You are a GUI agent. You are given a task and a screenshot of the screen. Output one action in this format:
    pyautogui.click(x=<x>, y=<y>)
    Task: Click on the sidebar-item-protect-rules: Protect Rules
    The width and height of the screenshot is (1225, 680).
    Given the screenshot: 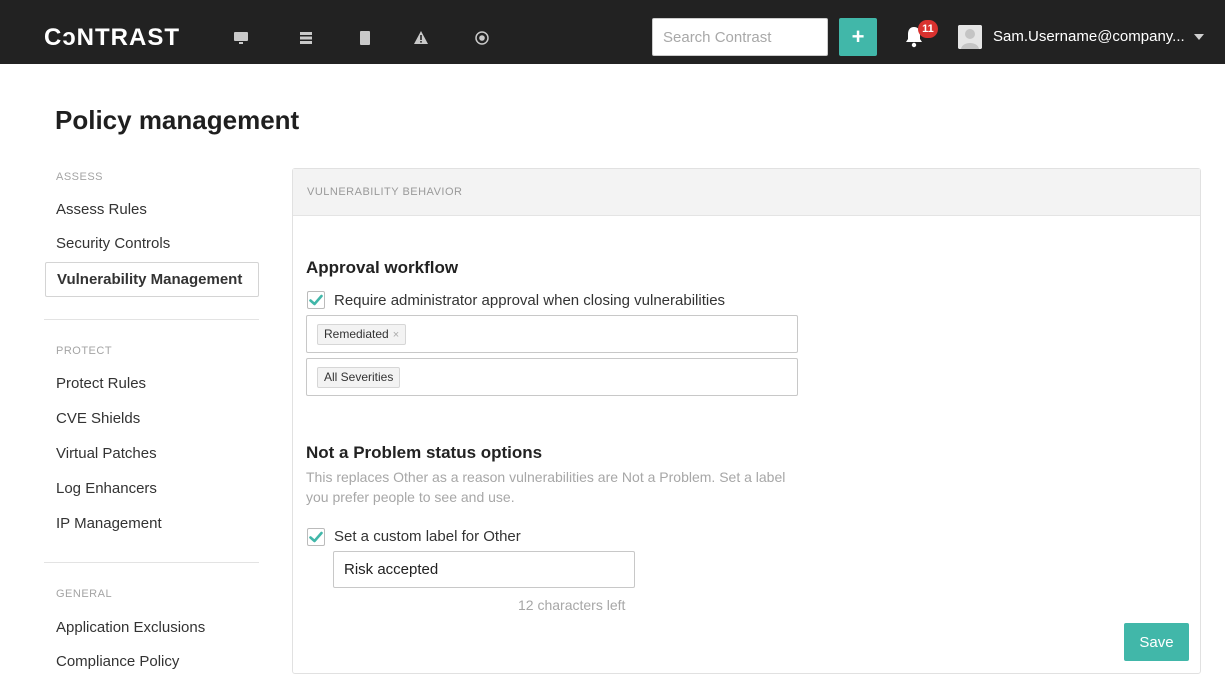 What is the action you would take?
    pyautogui.click(x=101, y=384)
    